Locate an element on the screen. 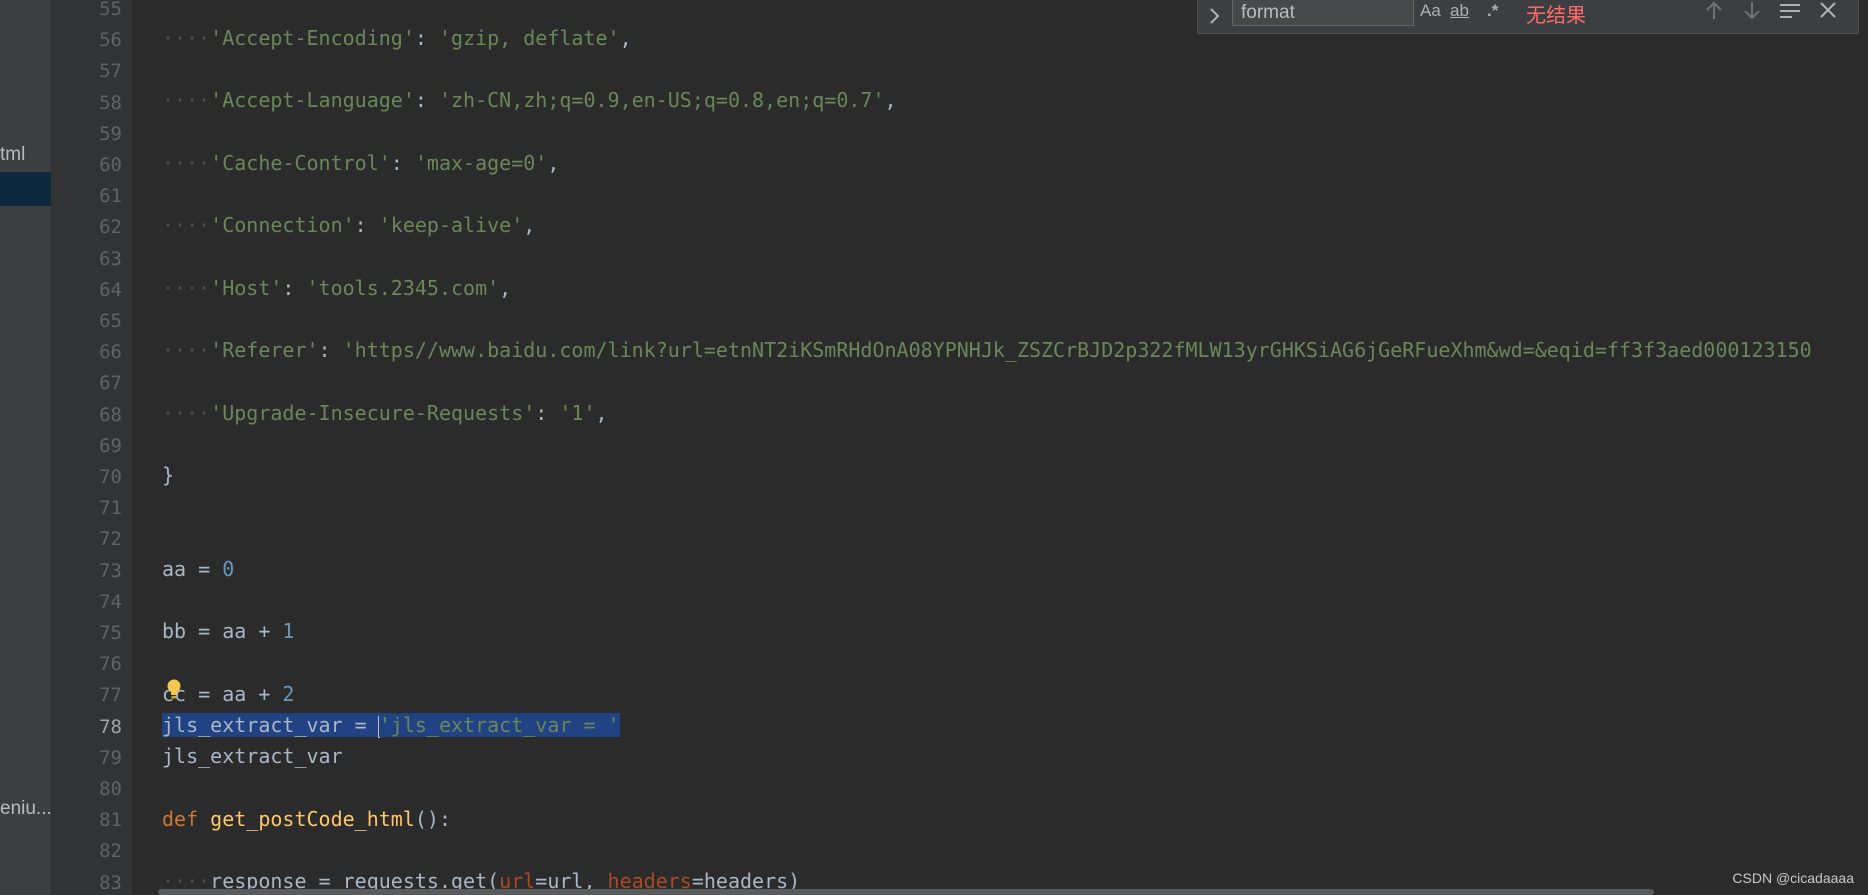  code-line-64: ····'Host': 'tools.2345.com', is located at coordinates (337, 288).